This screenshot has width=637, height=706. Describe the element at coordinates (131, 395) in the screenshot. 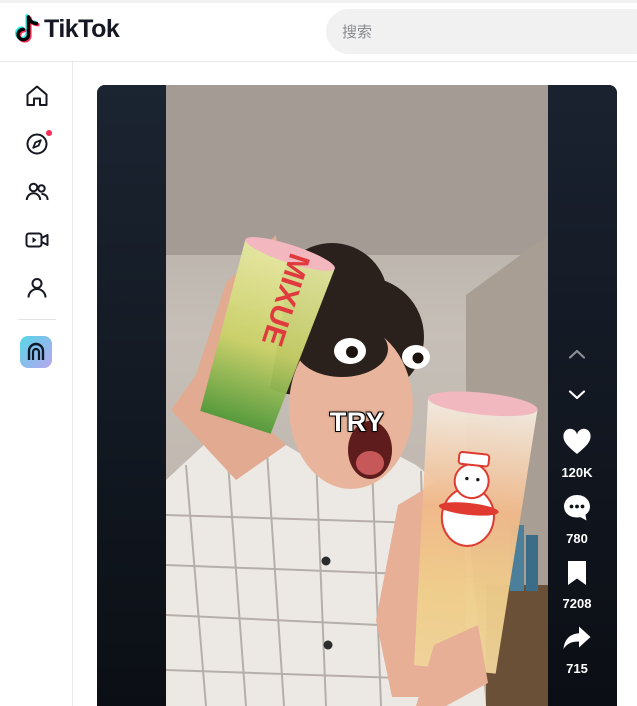

I see `video-blur-left` at that location.